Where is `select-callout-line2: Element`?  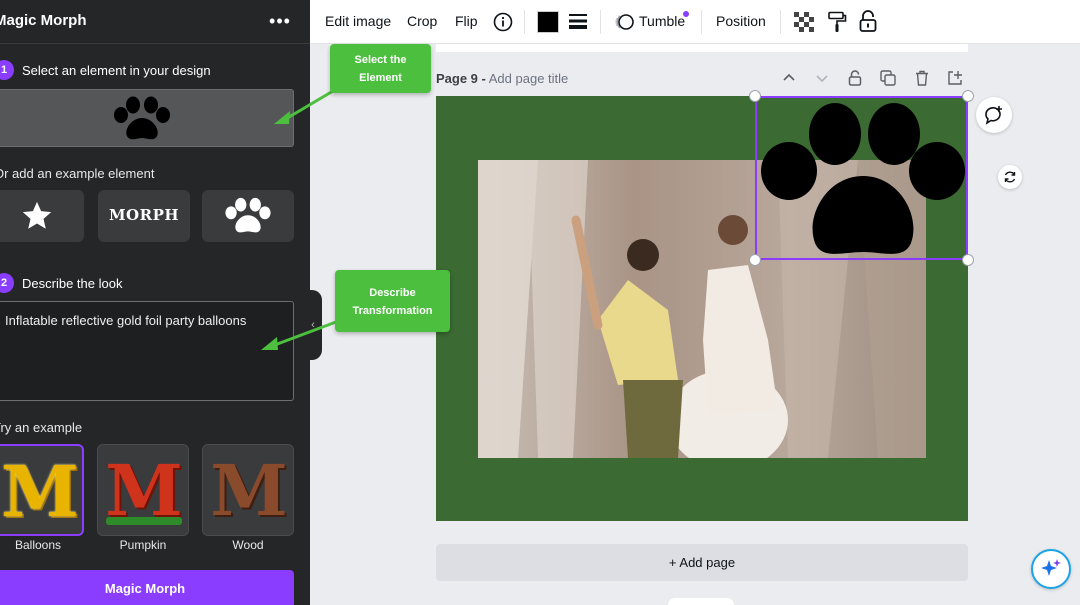 select-callout-line2: Element is located at coordinates (380, 78).